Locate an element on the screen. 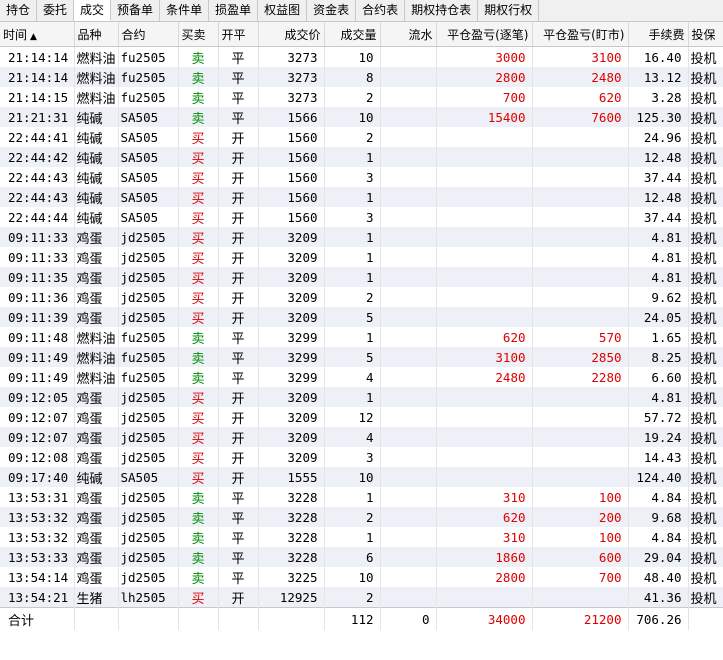  tab-3: 预备单 is located at coordinates (136, 10).